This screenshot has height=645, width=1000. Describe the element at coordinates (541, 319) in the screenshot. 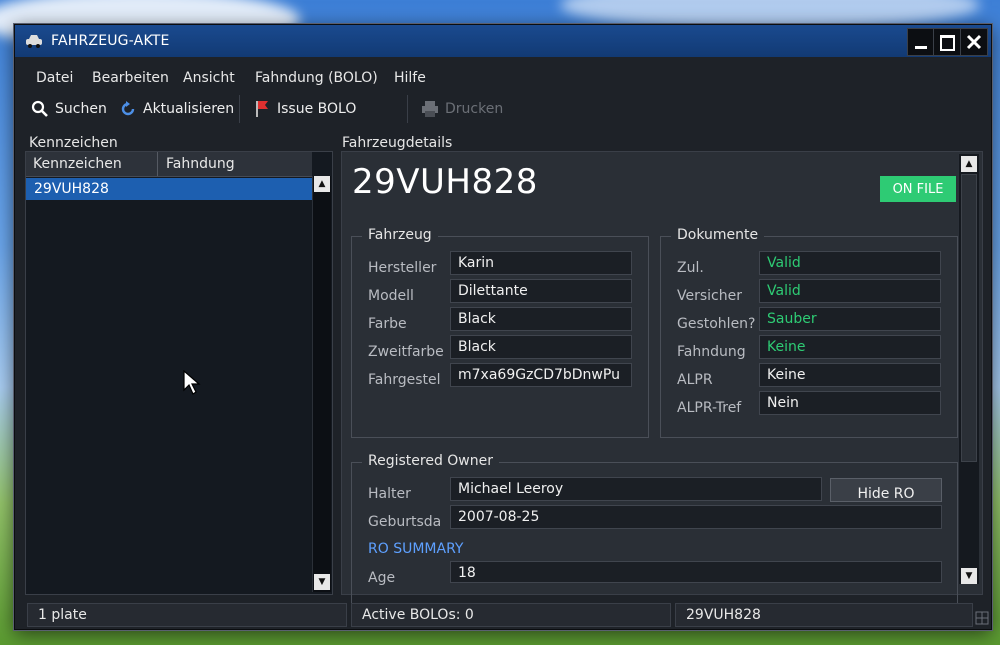

I see `color-field: Black` at that location.